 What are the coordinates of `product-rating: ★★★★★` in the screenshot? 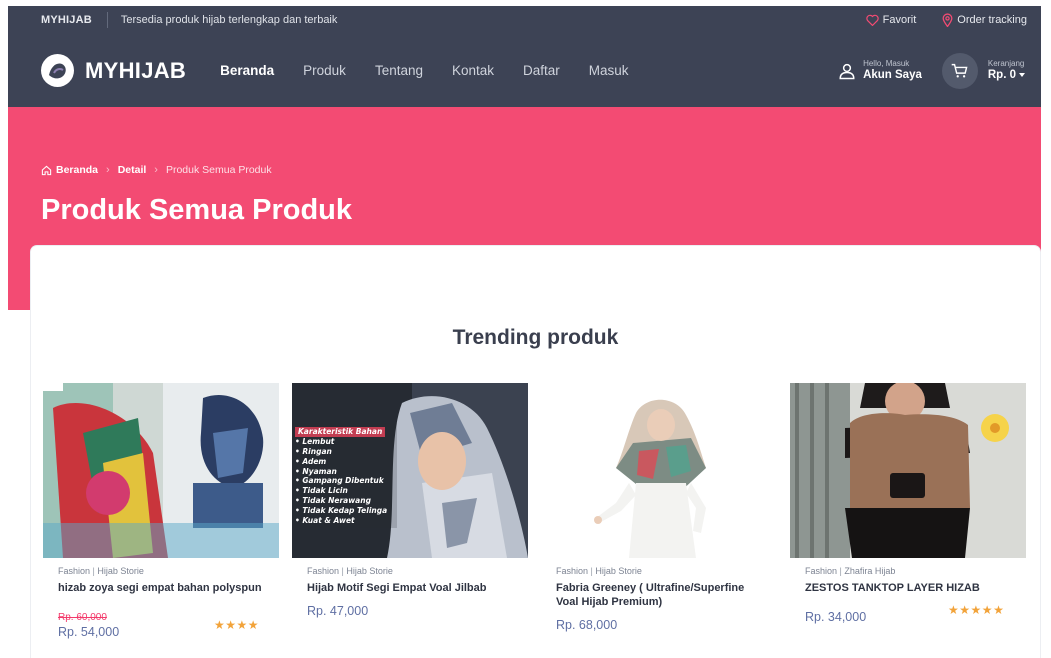 It's located at (976, 610).